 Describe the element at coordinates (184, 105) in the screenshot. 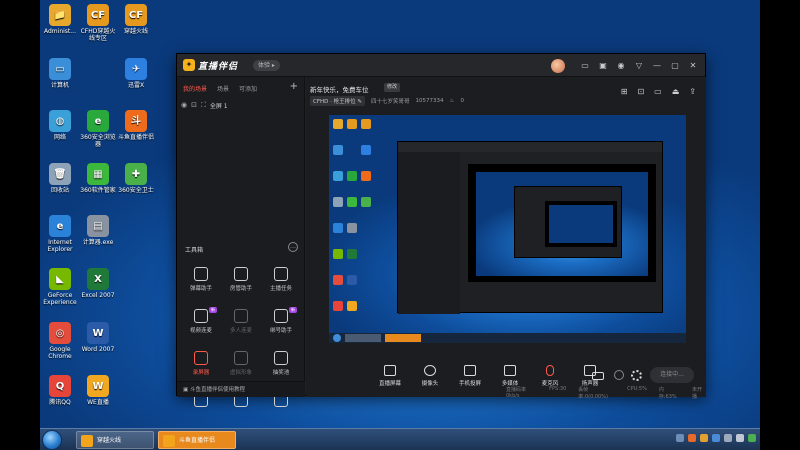

I see `visibility-icon: ◉` at that location.